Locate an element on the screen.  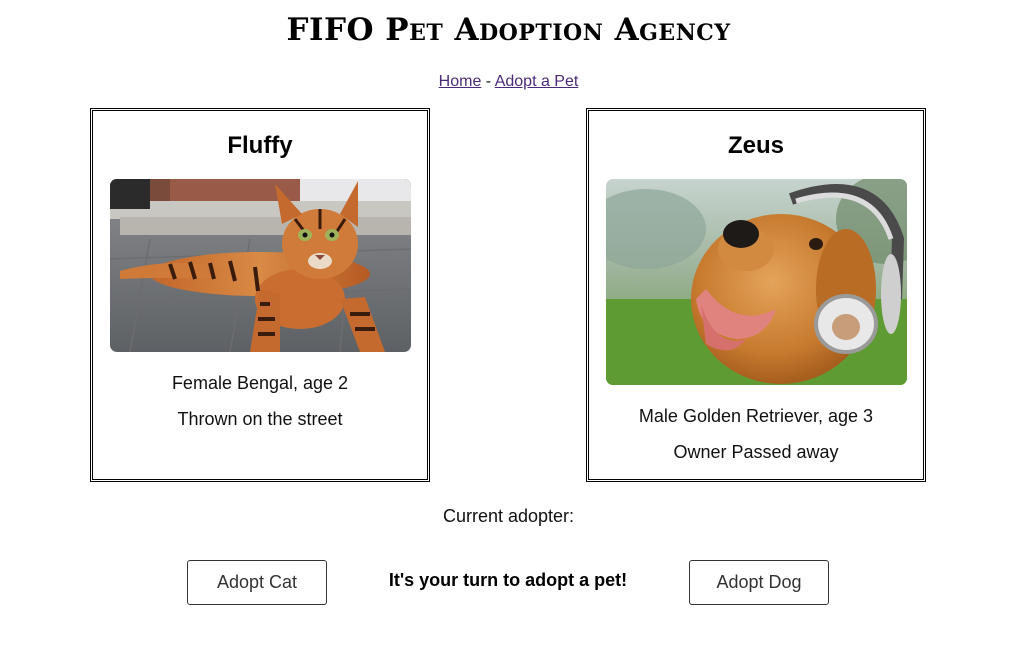
cat-name: Fluffy is located at coordinates (260, 145).